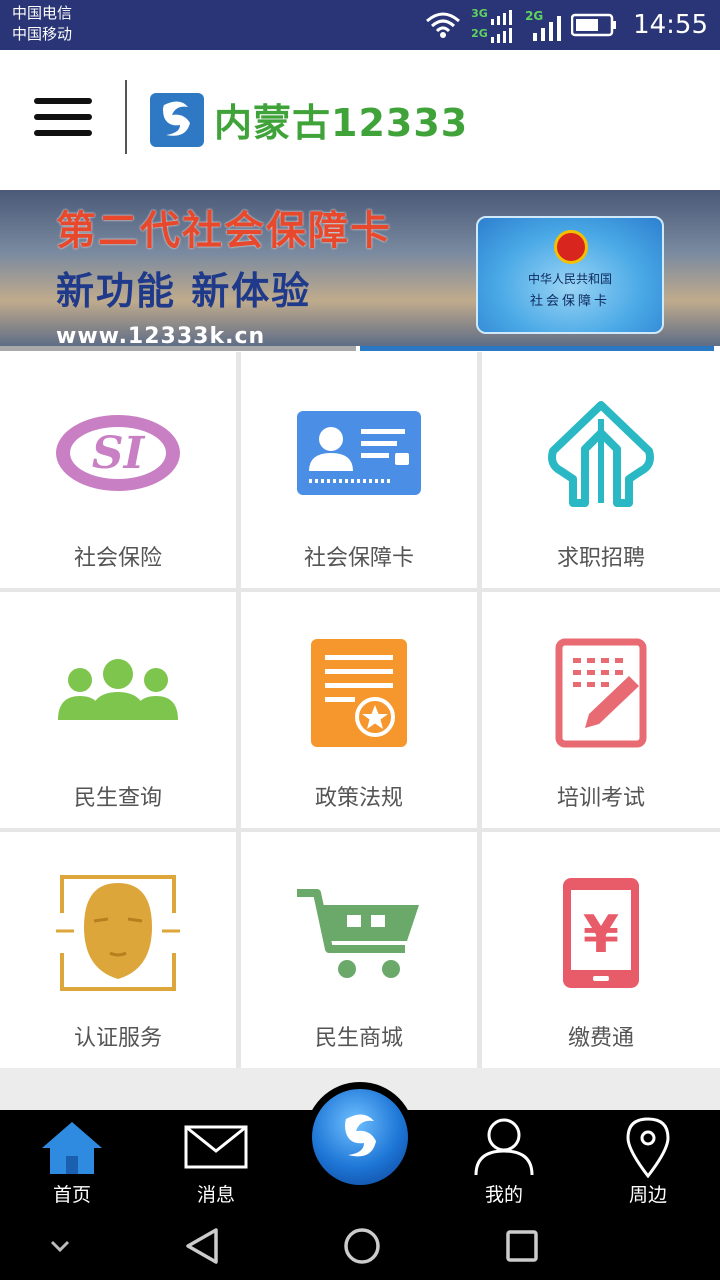  I want to click on battery-icon, so click(594, 25).